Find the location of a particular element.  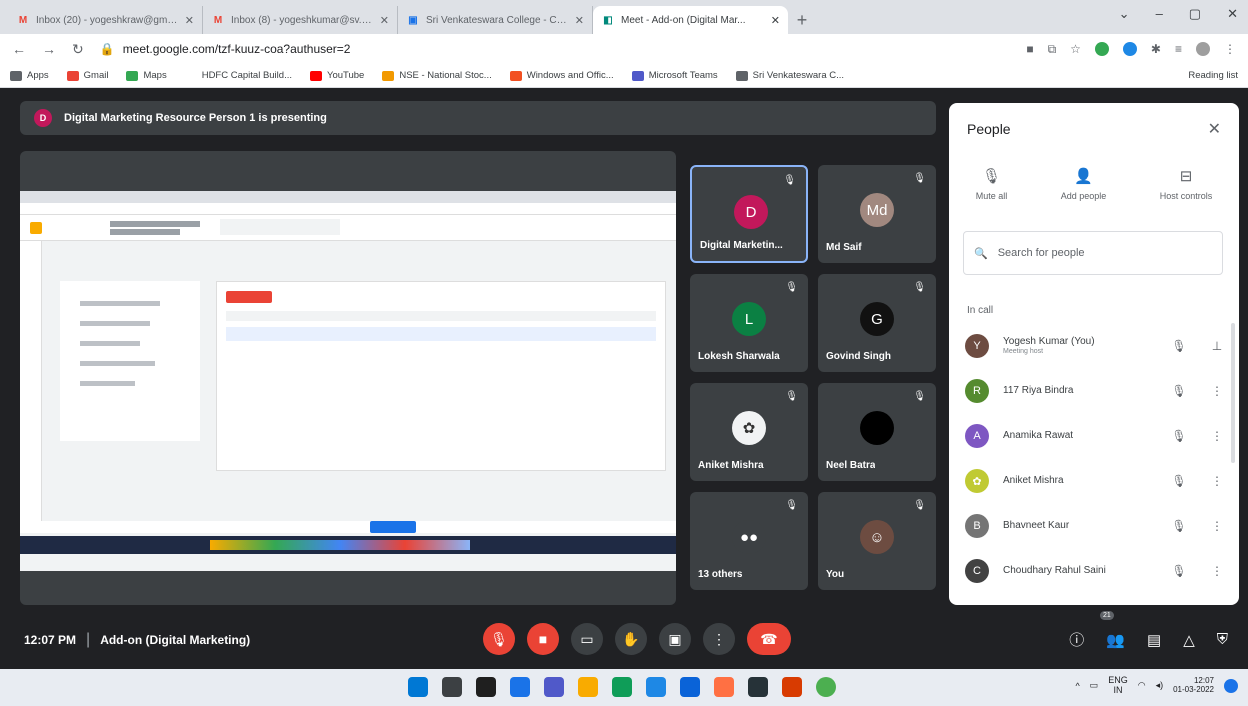

camera-off-button: ■ is located at coordinates (543, 639).